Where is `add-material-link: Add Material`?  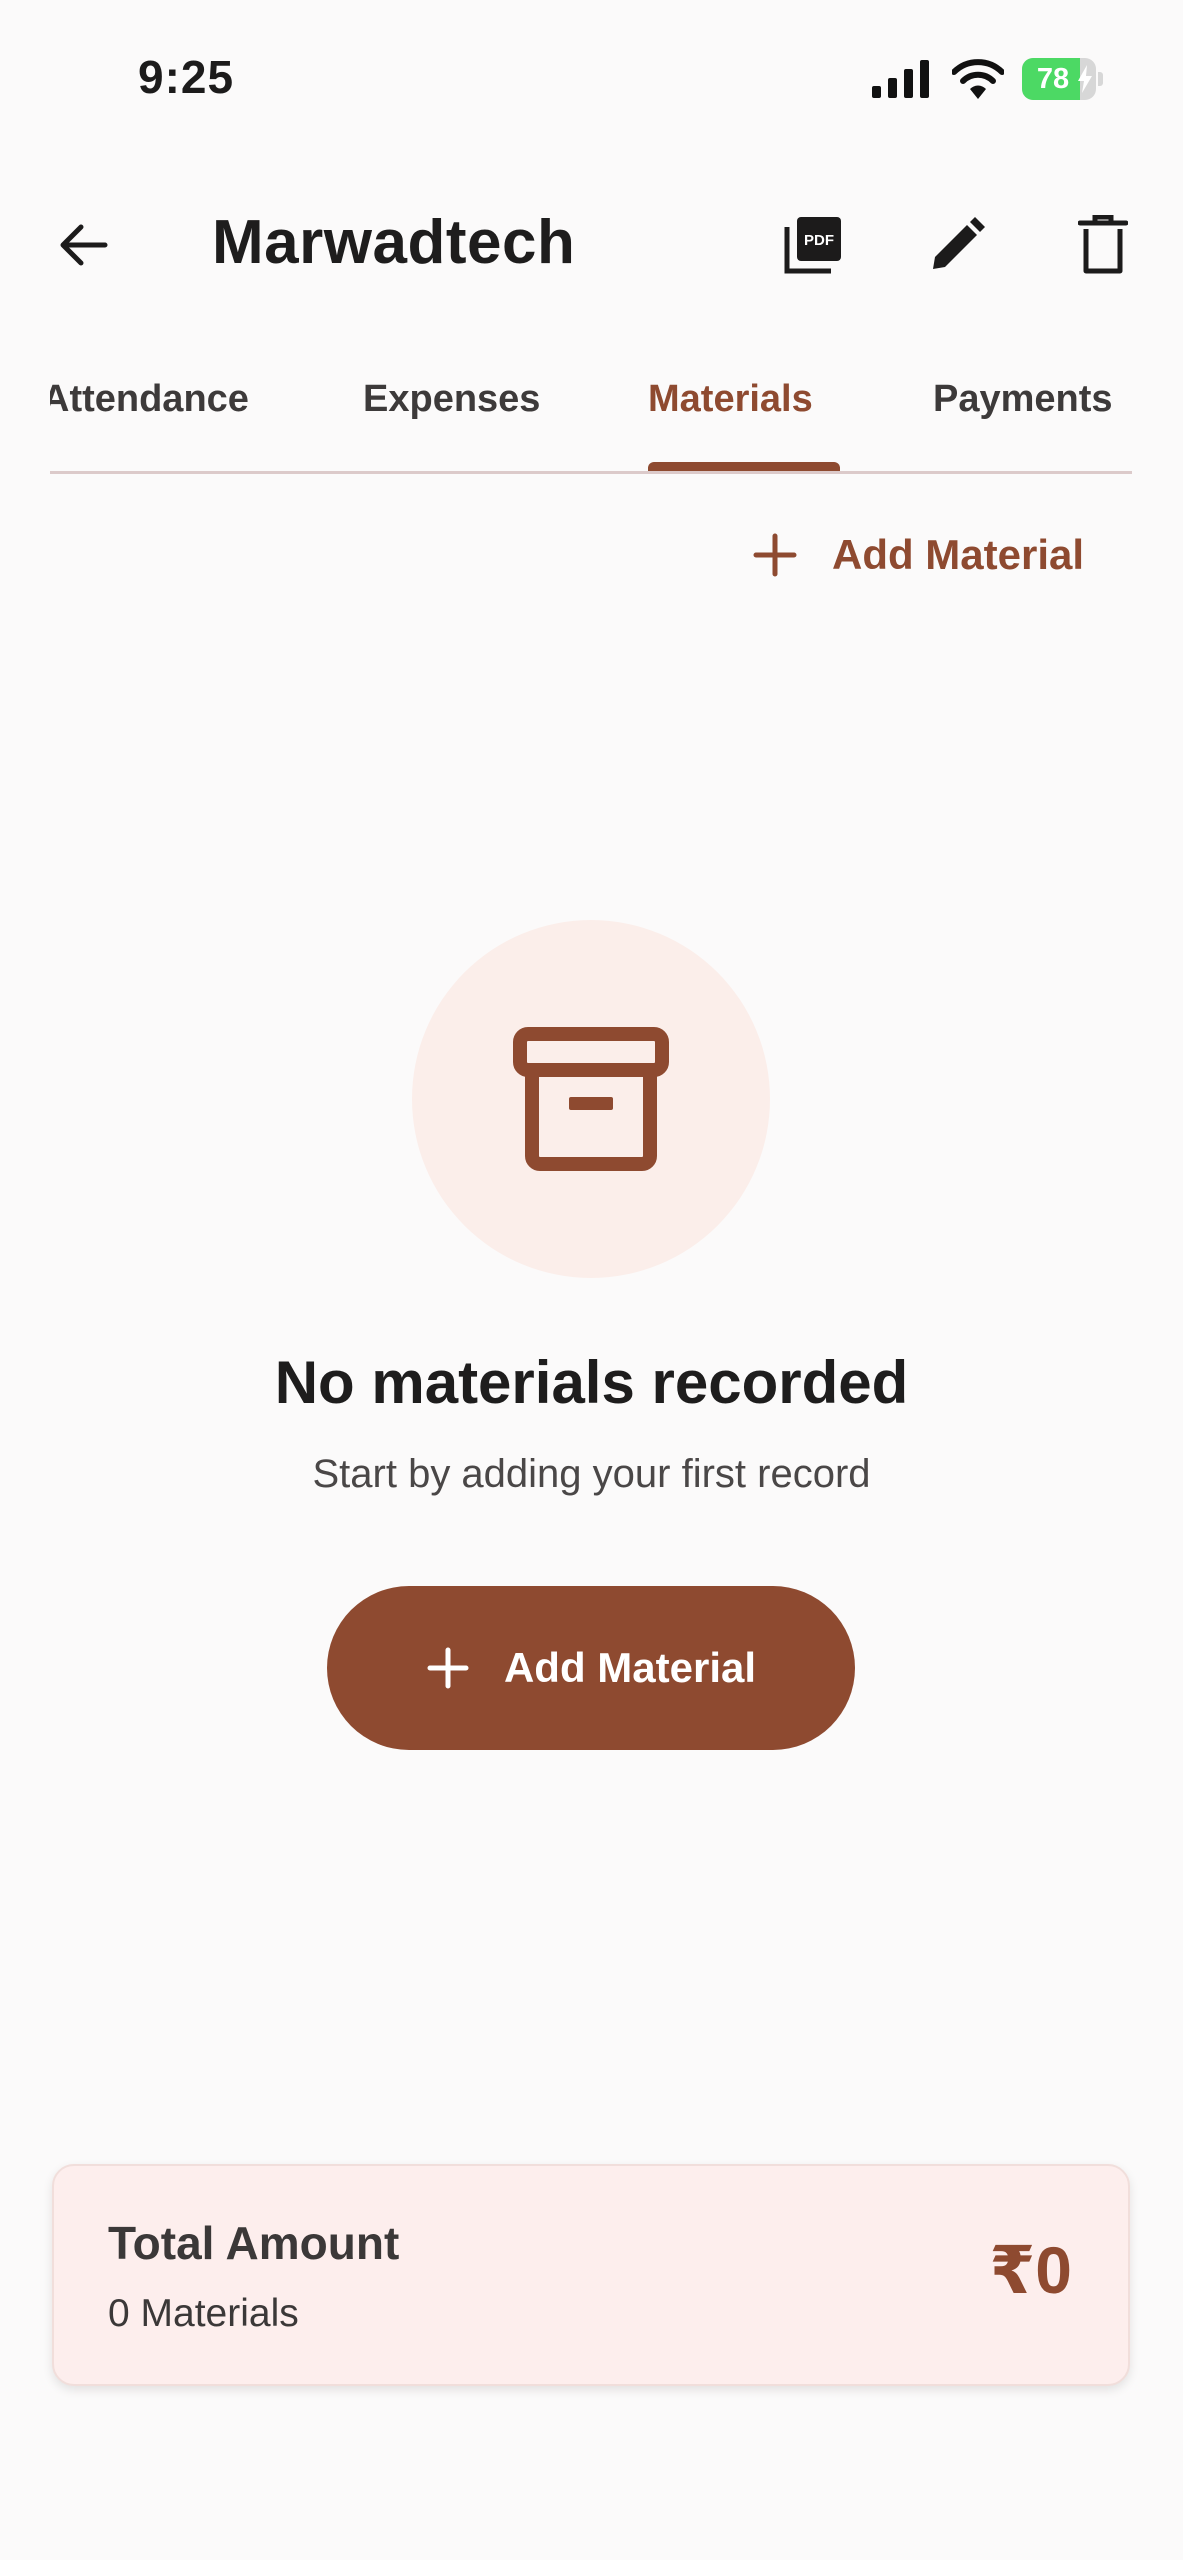
add-material-link: Add Material is located at coordinates (918, 555).